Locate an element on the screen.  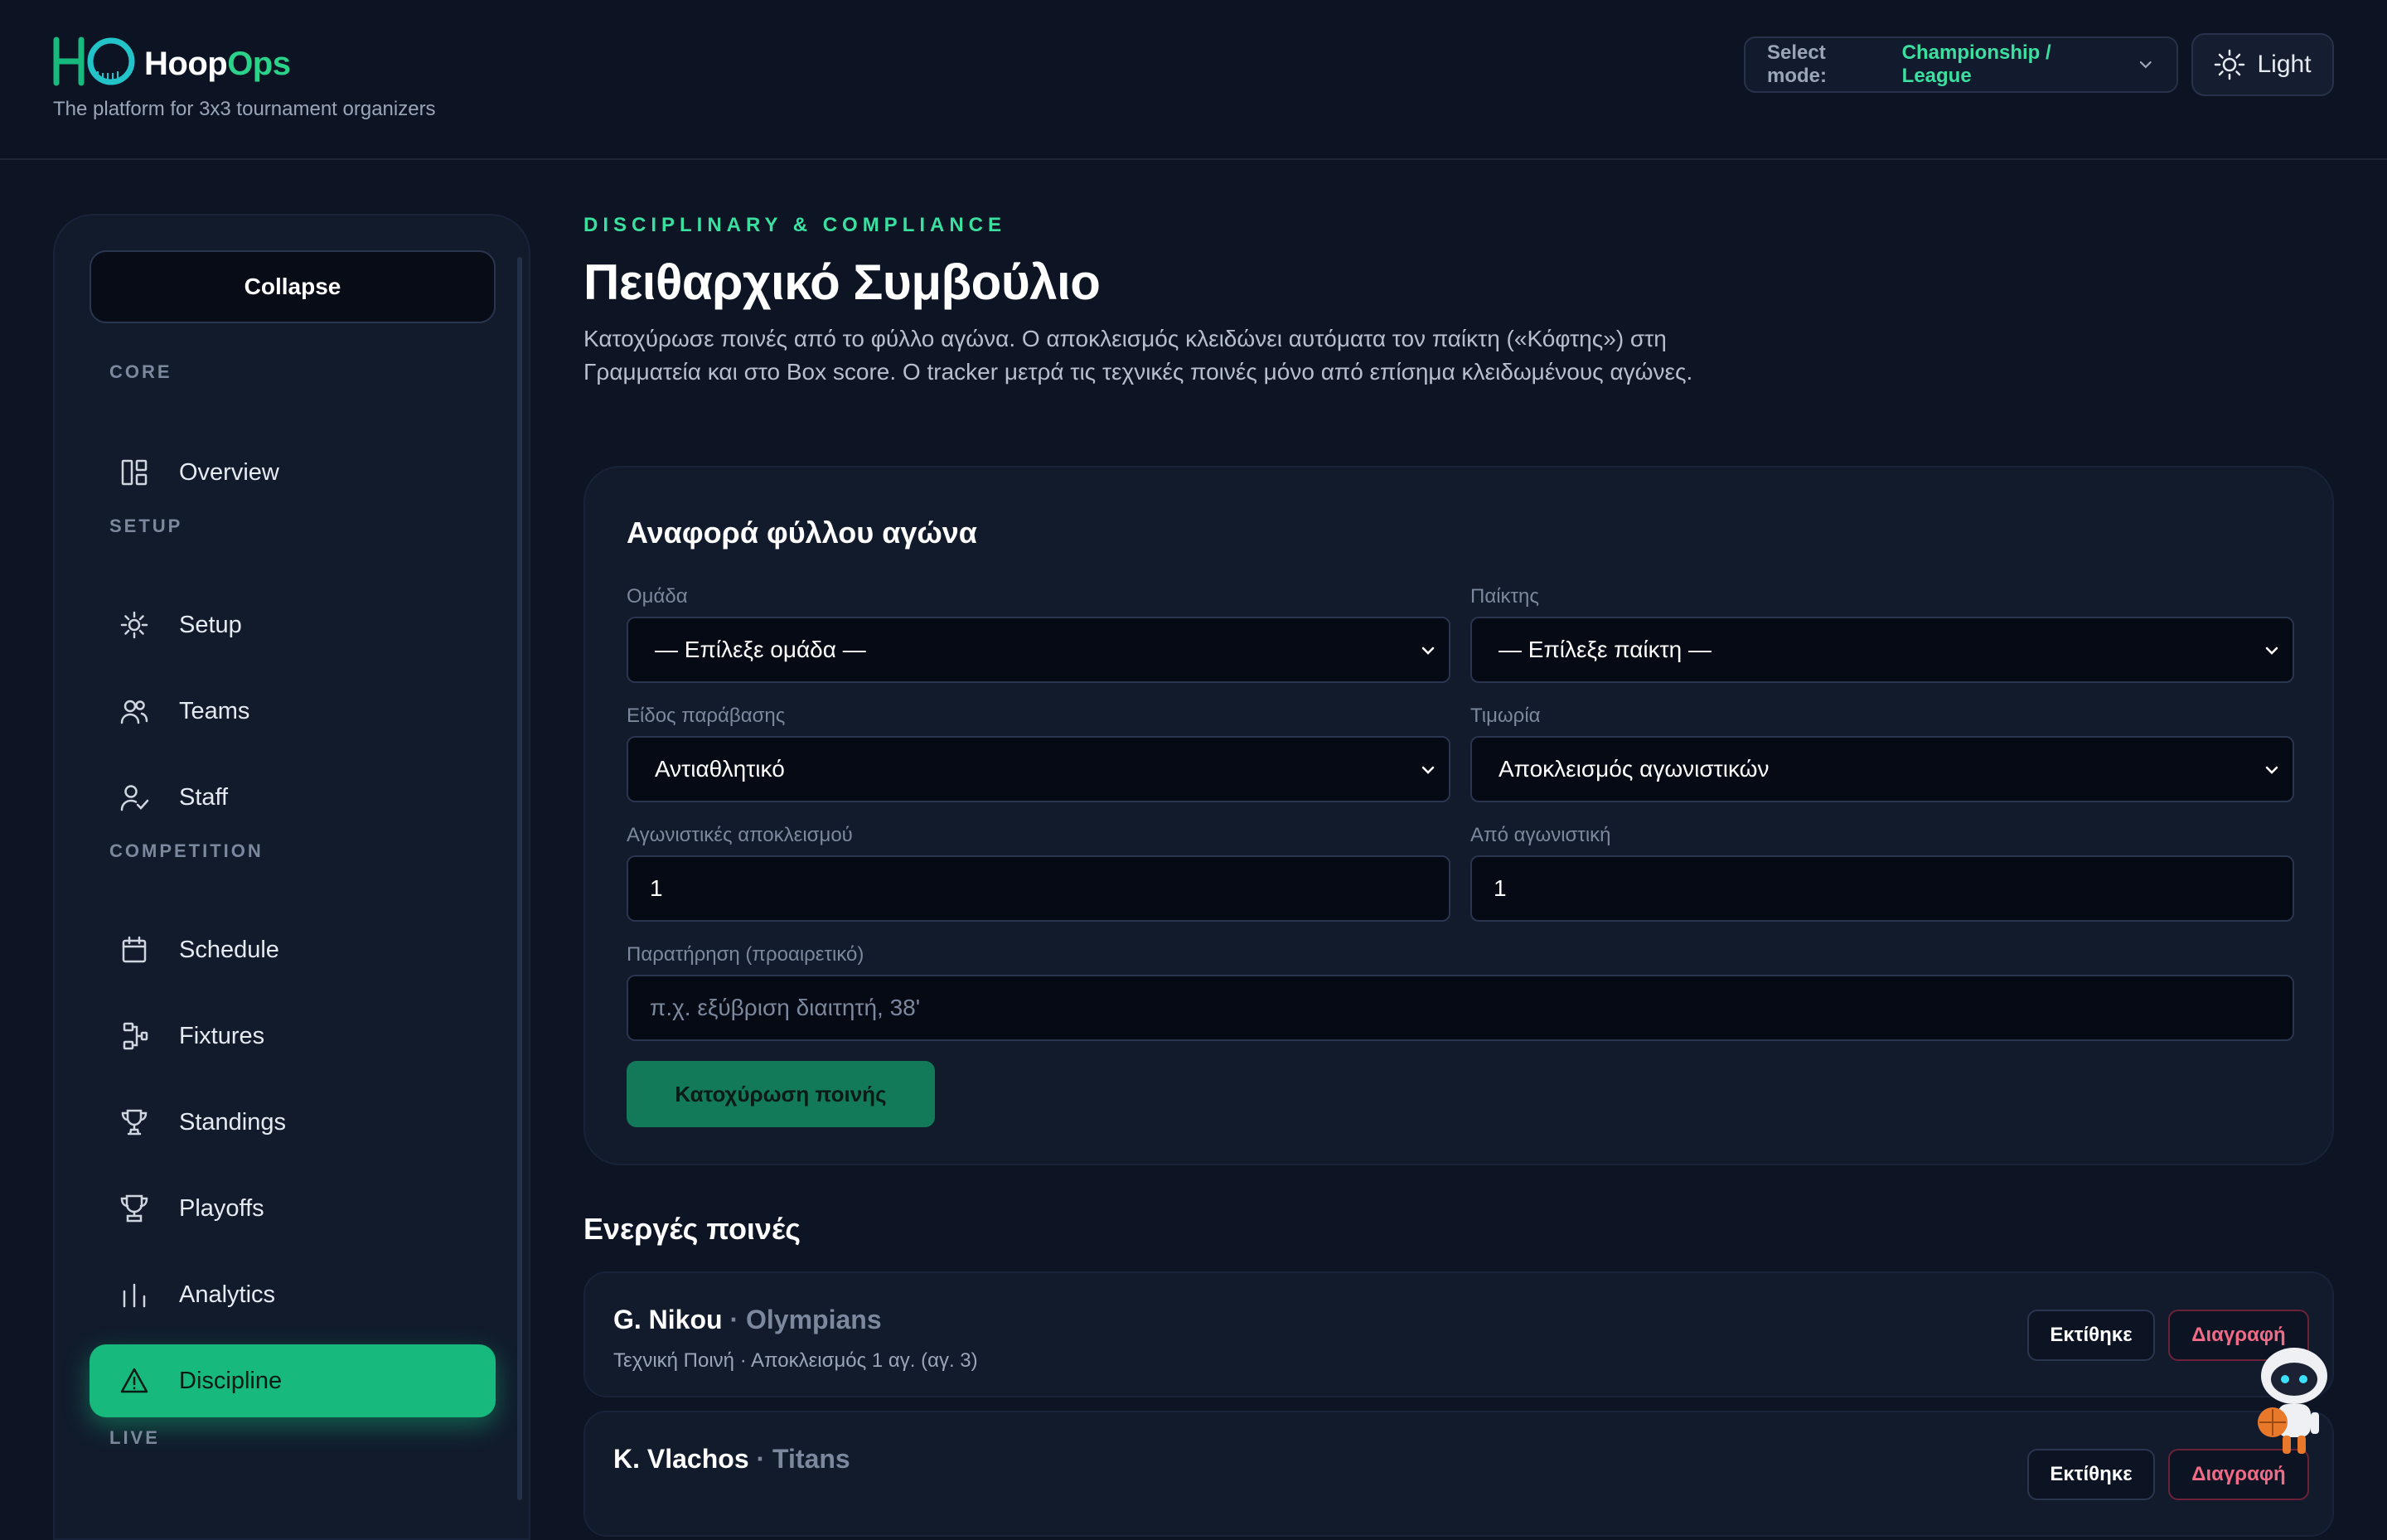
section-label-live: LIVE is located at coordinates (134, 1438).